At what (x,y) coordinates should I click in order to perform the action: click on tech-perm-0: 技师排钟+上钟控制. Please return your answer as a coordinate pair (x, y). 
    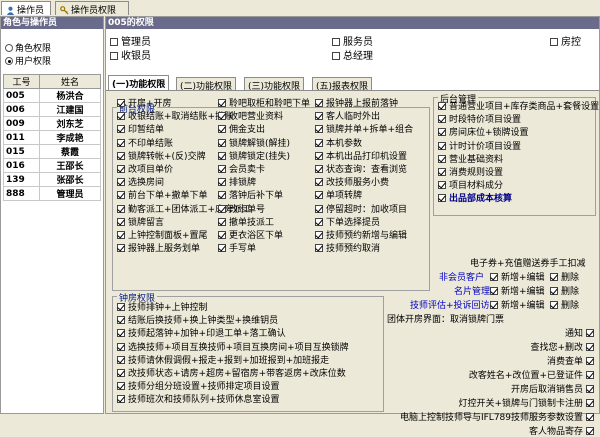
    Looking at the image, I should click on (162, 308).